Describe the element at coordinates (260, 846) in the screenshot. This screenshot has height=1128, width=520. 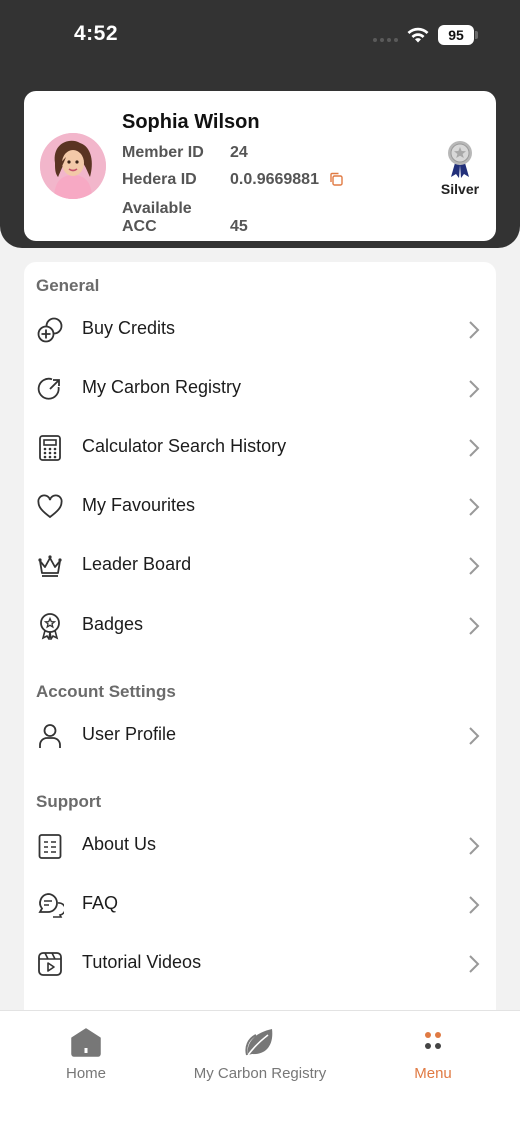
I see `menu-item-about-us: About Us` at that location.